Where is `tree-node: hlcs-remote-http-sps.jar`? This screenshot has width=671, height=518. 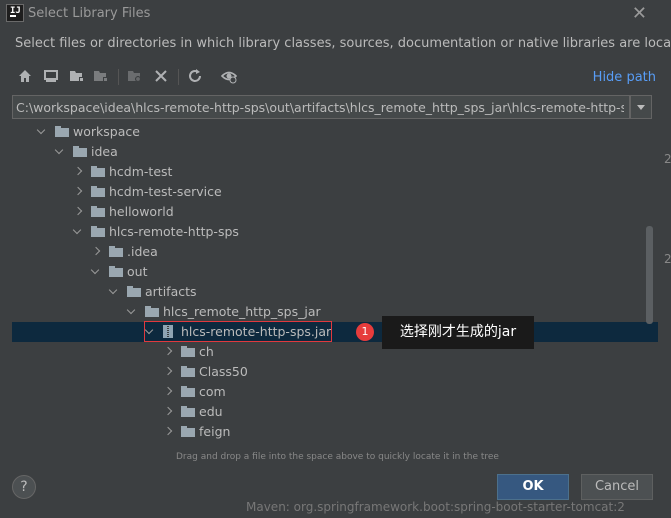
tree-node: hlcs-remote-http-sps.jar is located at coordinates (335, 332).